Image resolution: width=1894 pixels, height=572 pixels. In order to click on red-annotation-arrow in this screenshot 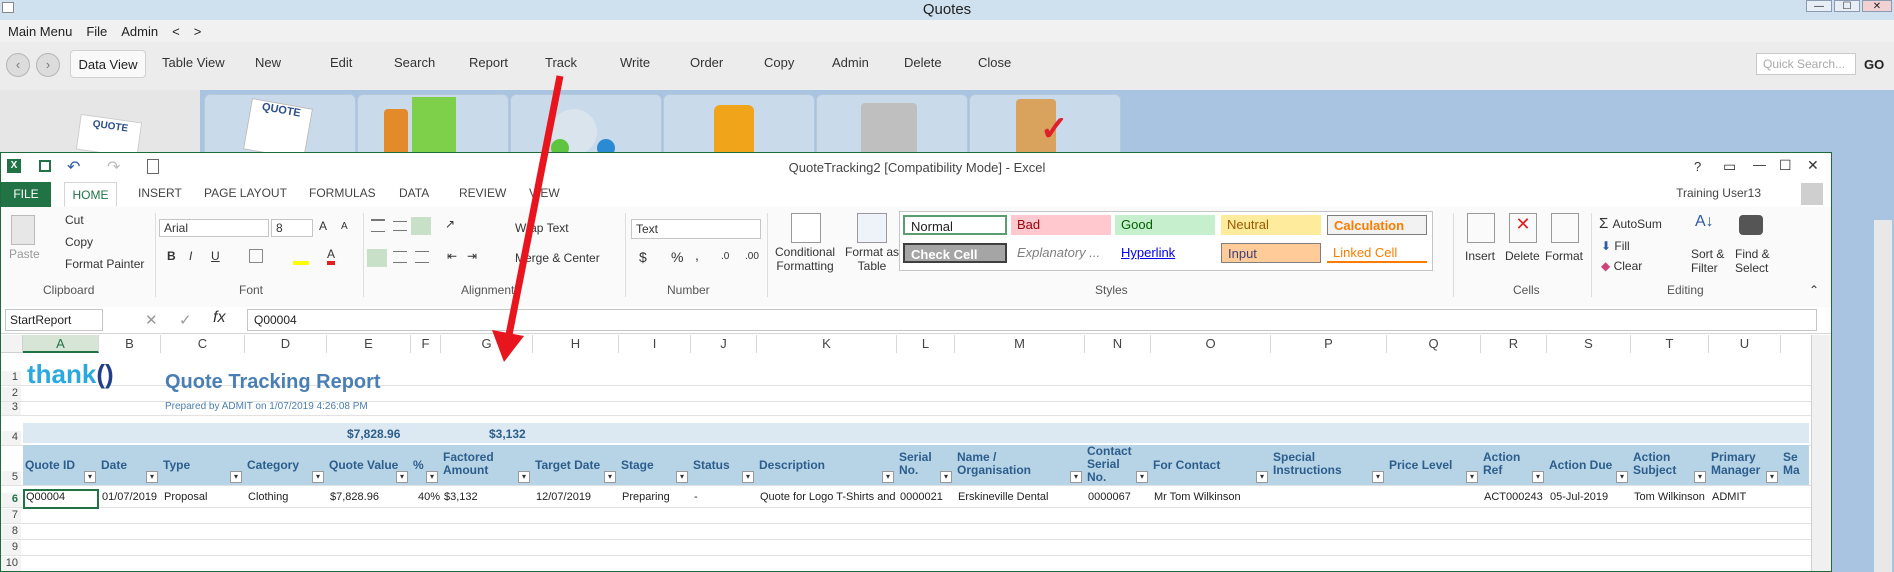, I will do `click(528, 218)`.